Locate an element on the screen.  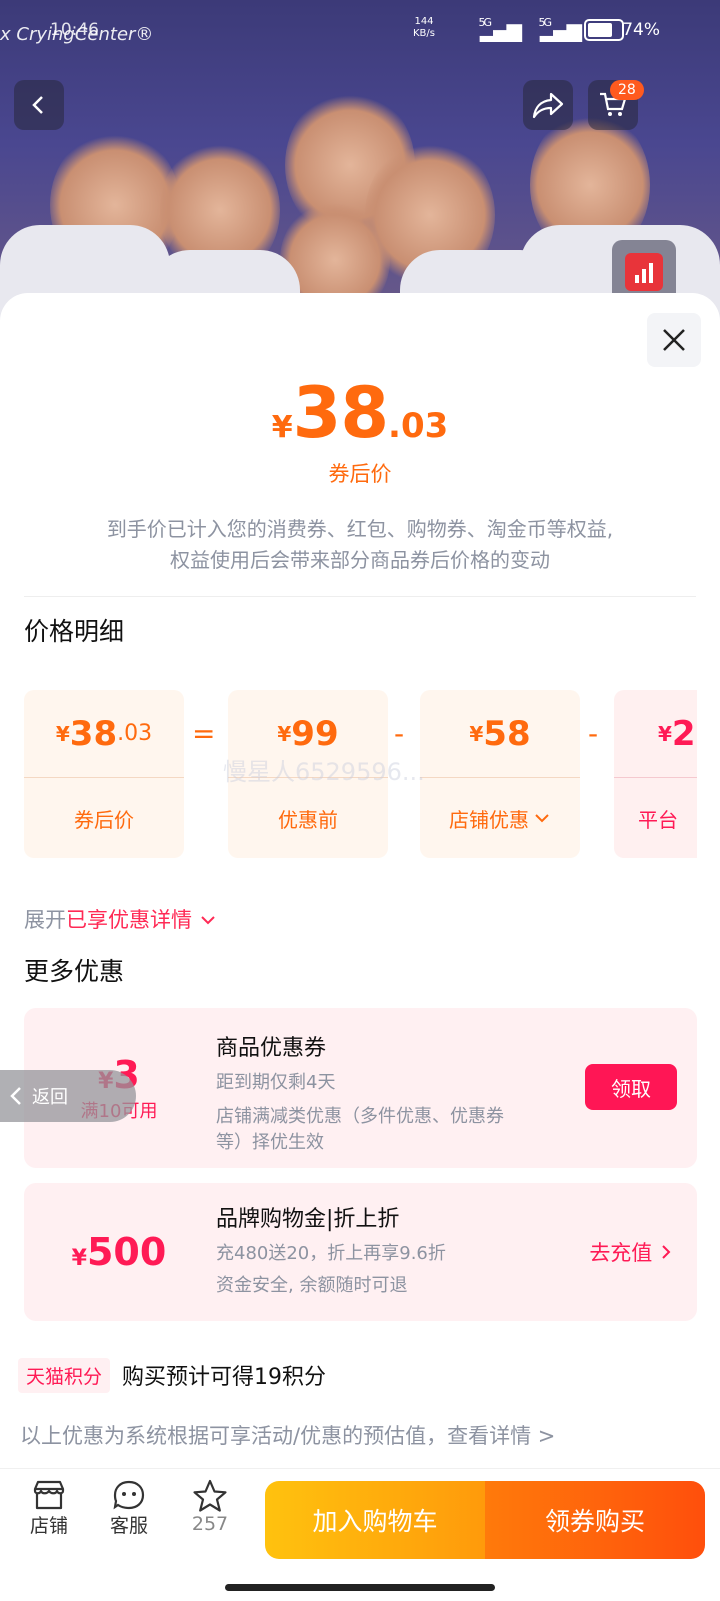
operator-equals: = is located at coordinates (204, 733).